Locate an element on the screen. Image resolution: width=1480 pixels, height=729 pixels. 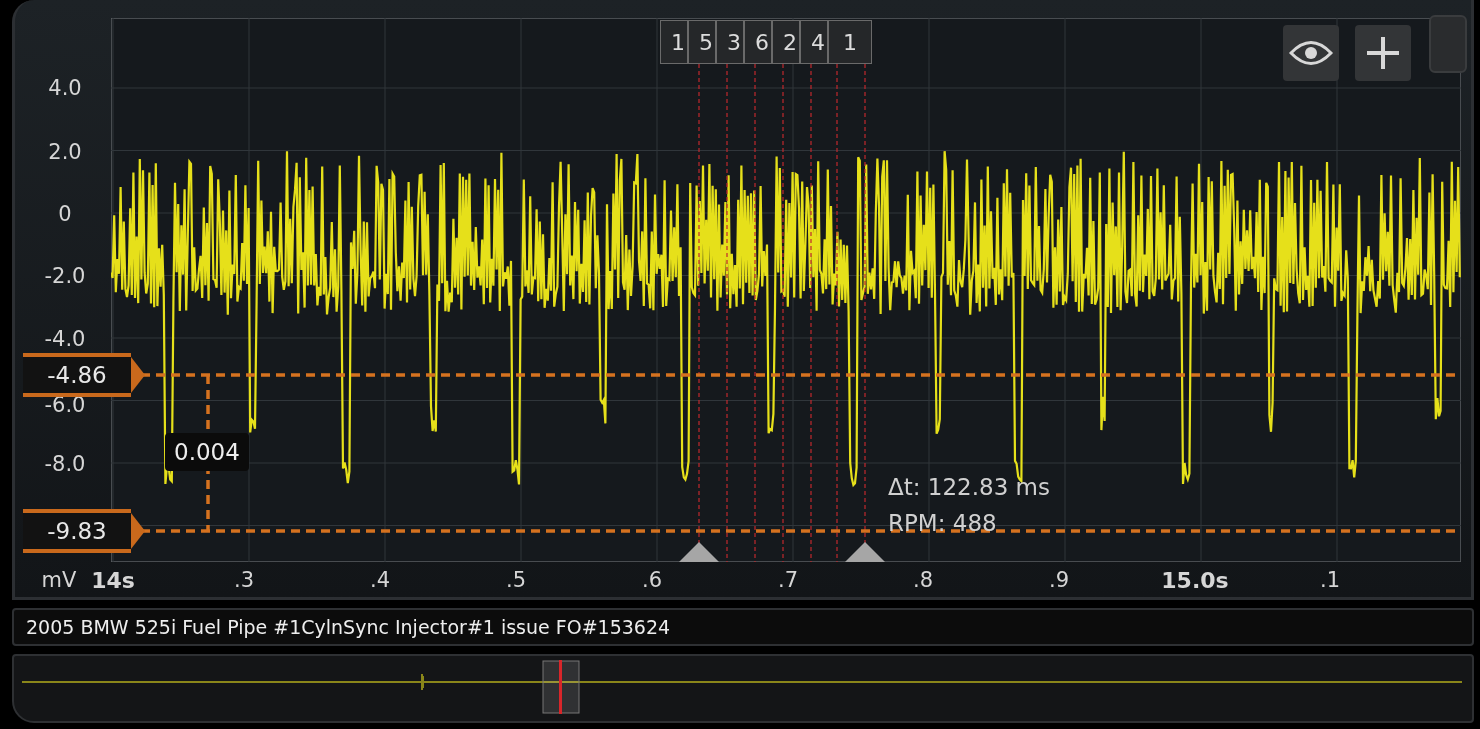
cursor-value-tag: -9.83 is located at coordinates (77, 531).